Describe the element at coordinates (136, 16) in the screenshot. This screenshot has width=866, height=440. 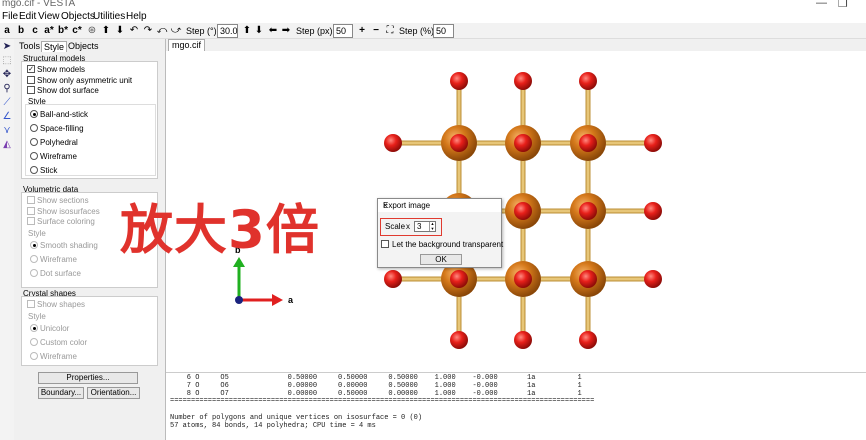
I see `menu-help: Help` at that location.